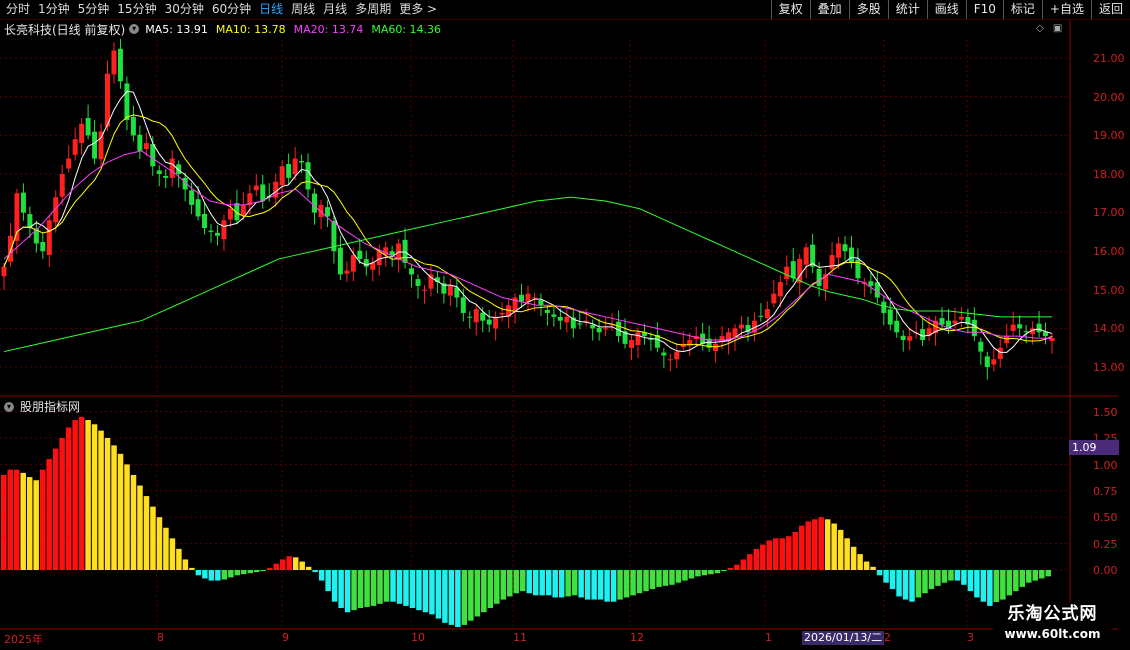 This screenshot has height=650, width=1130. Describe the element at coordinates (1057, 28) in the screenshot. I see `window-icon: ▣` at that location.